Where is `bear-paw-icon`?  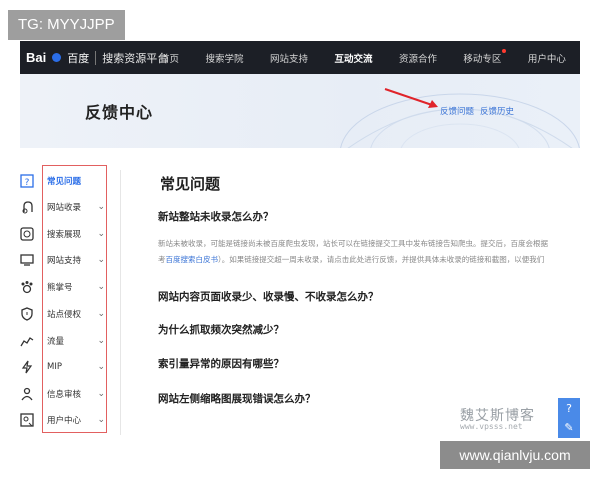 bear-paw-icon is located at coordinates (27, 287).